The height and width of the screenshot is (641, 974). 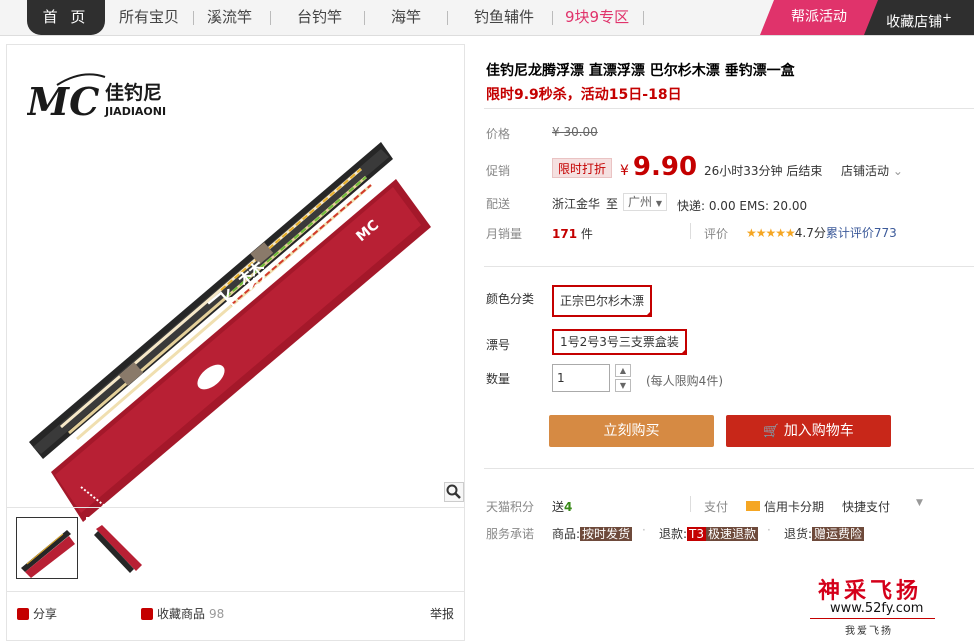 I want to click on quick-pay: 快捷支付, so click(x=866, y=506).